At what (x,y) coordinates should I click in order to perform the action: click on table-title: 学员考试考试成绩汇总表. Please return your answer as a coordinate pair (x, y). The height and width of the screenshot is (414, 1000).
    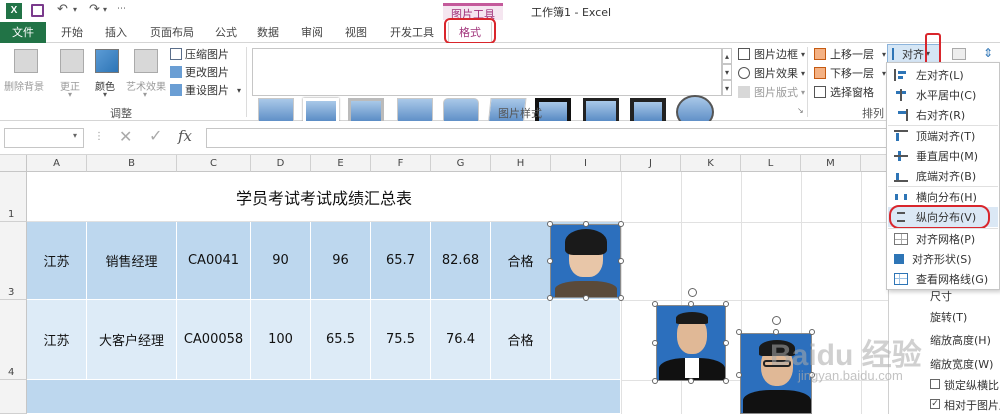
    Looking at the image, I should click on (324, 197).